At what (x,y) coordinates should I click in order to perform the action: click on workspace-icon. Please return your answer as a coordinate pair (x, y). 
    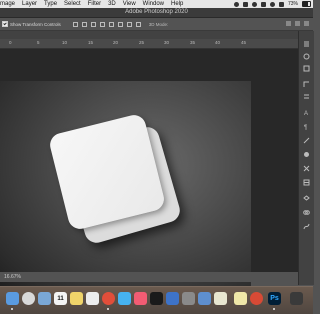
    Looking at the image, I should click on (297, 23).